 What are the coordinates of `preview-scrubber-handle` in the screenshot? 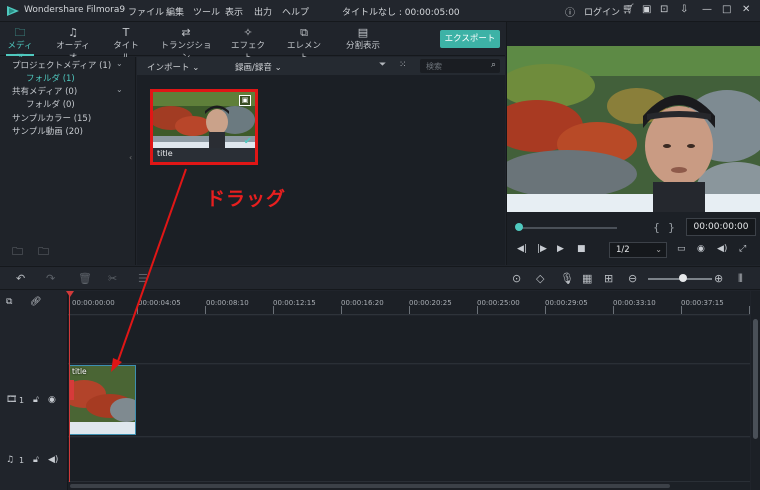 It's located at (519, 227).